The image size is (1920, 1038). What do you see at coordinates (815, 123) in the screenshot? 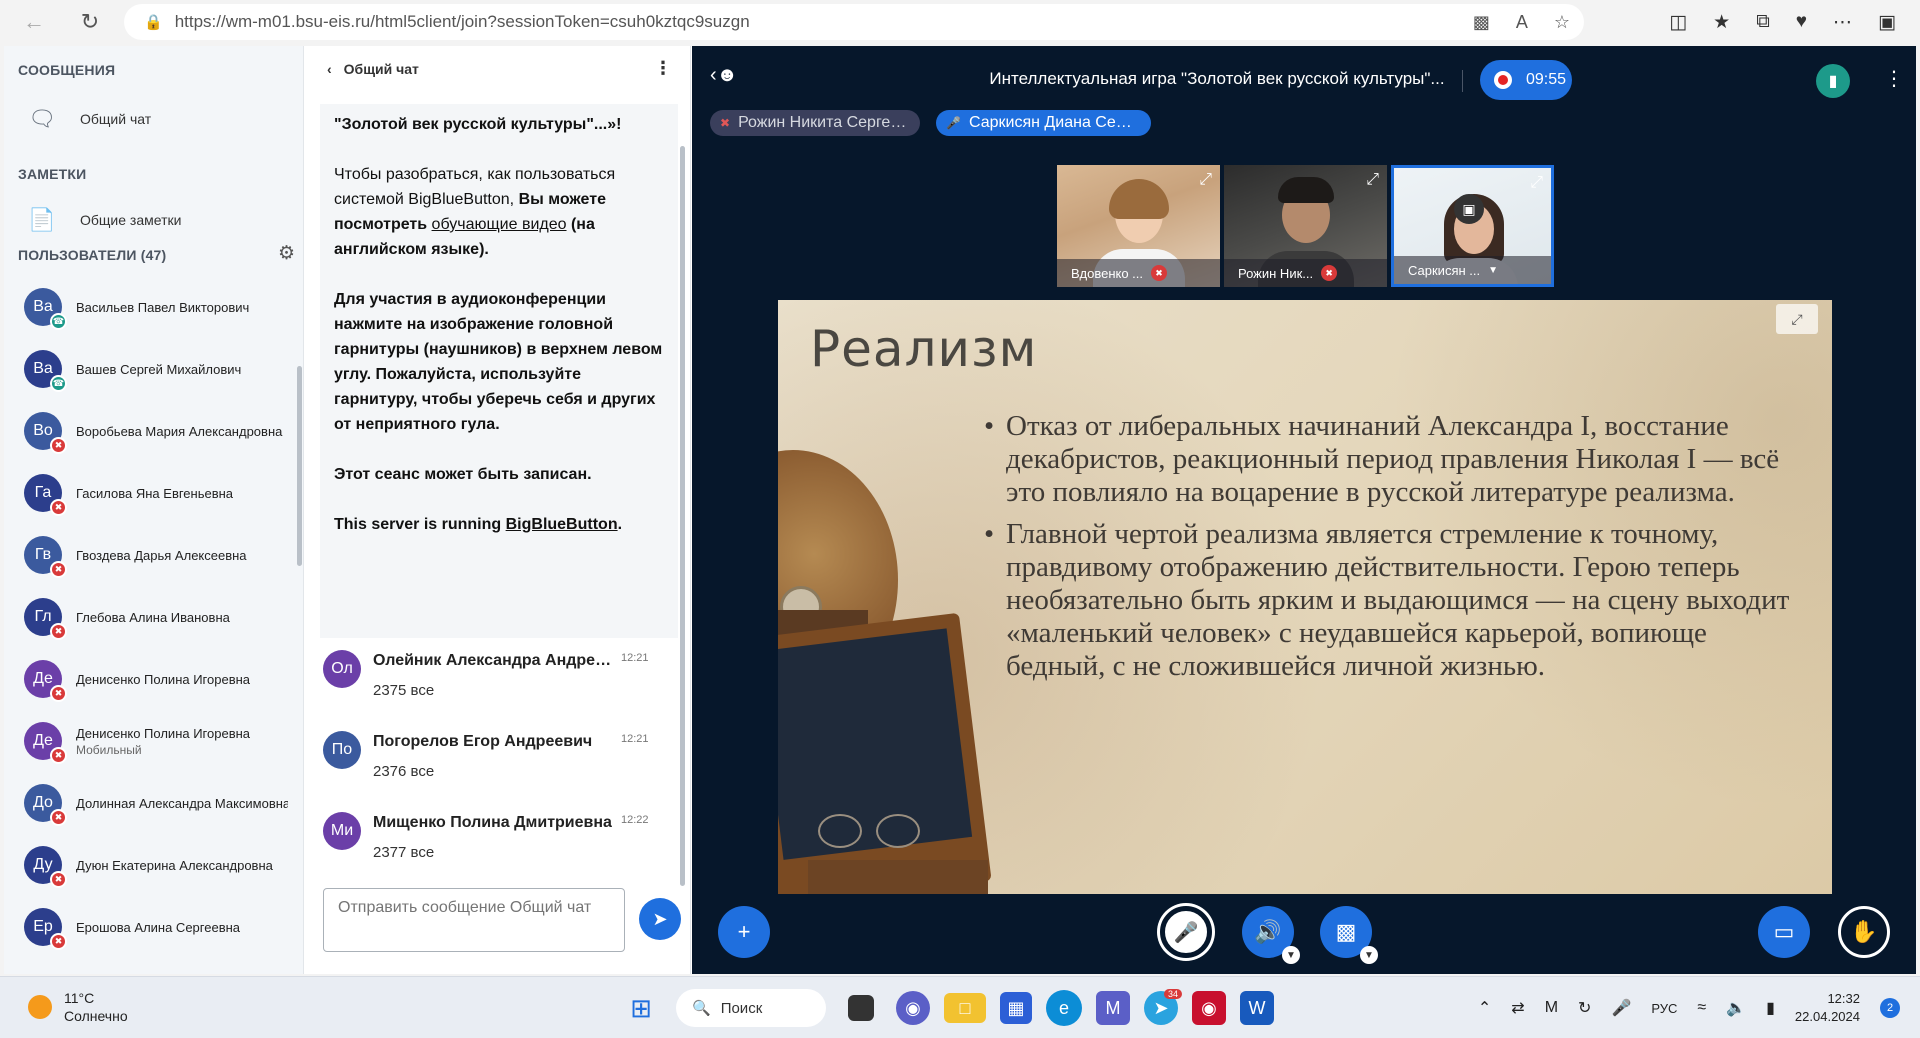
I see `talker-chip-muted: ✖ Рожин Никита Сергеевич` at bounding box center [815, 123].